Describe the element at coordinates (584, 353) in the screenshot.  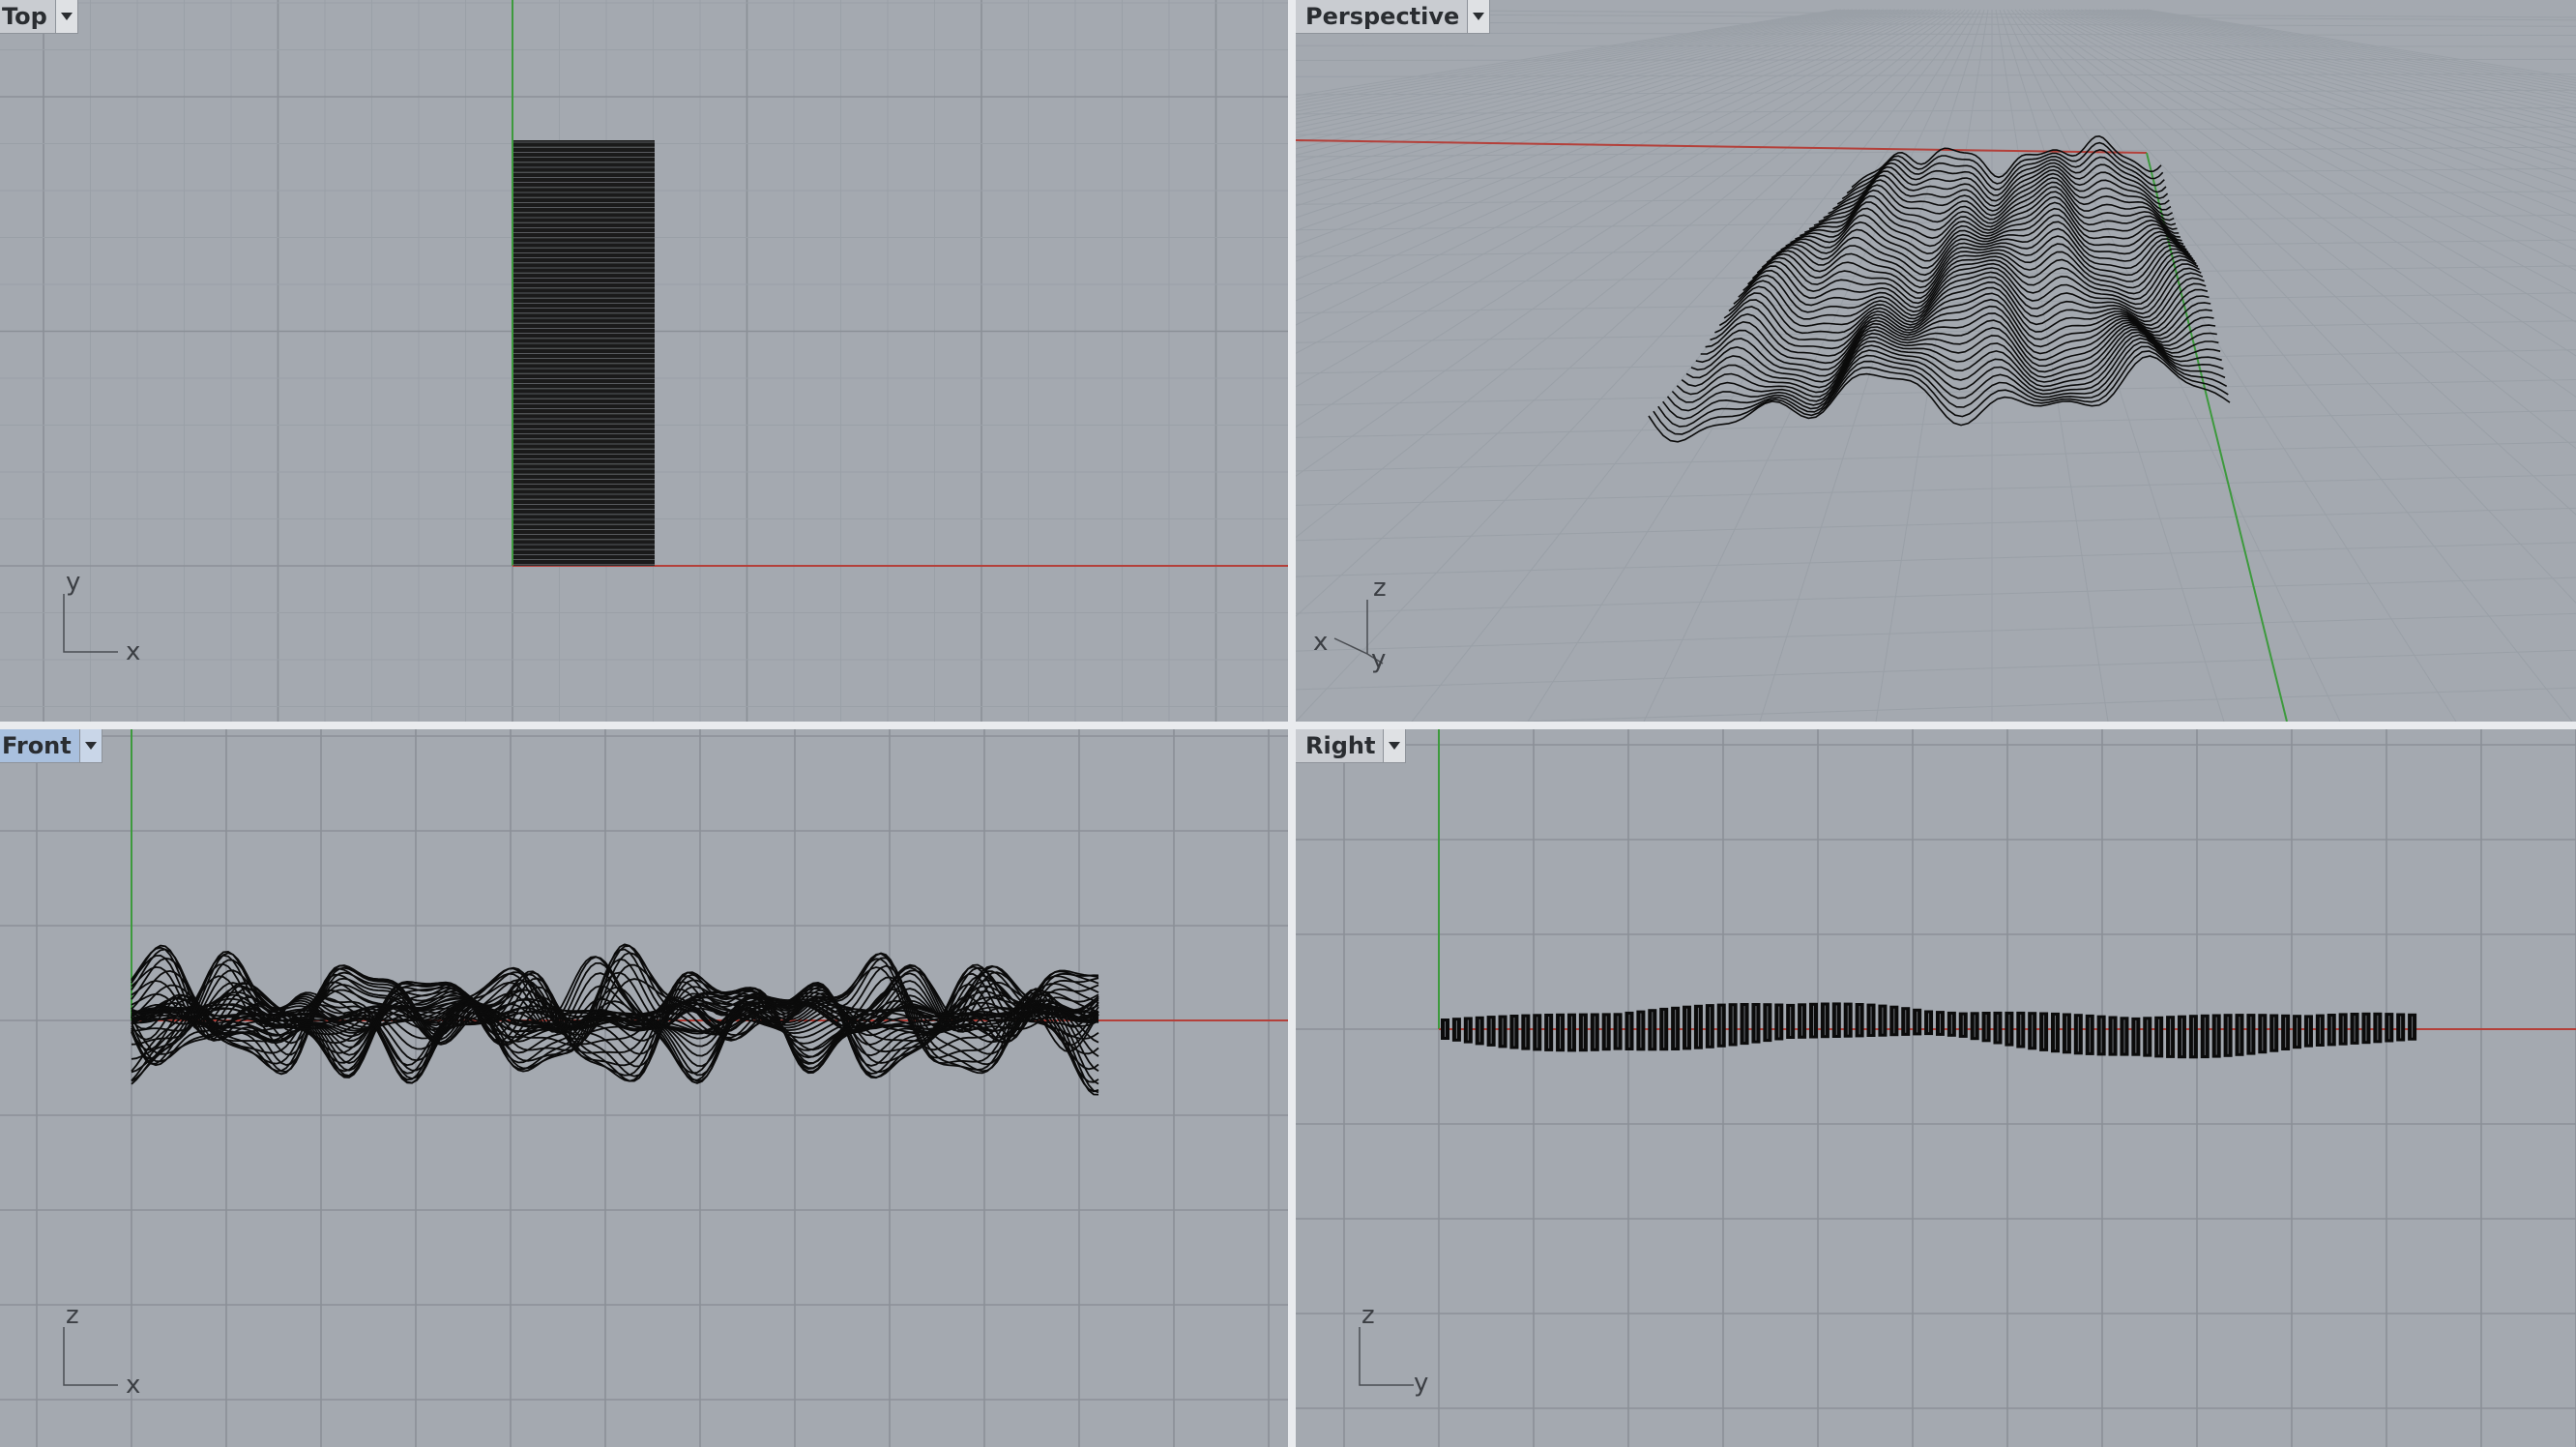
I see `curve-stack-top` at that location.